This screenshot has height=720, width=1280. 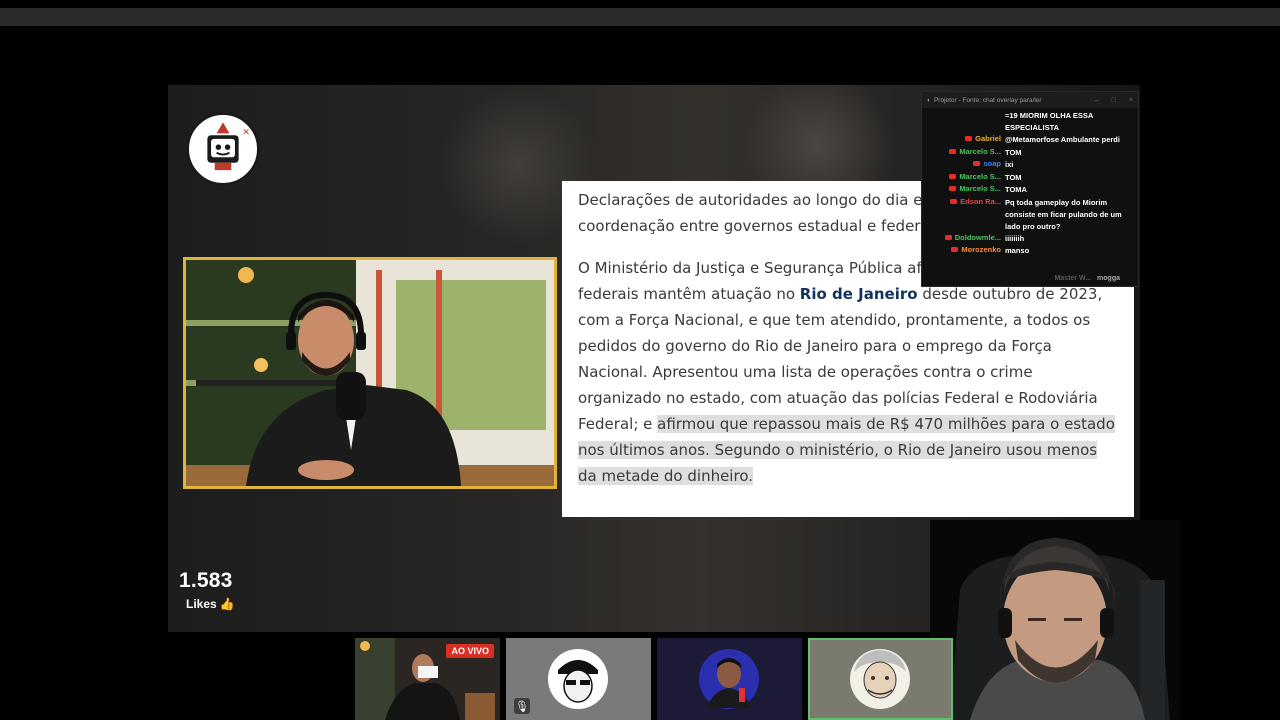 I want to click on streamer-webcam, so click(x=1055, y=620).